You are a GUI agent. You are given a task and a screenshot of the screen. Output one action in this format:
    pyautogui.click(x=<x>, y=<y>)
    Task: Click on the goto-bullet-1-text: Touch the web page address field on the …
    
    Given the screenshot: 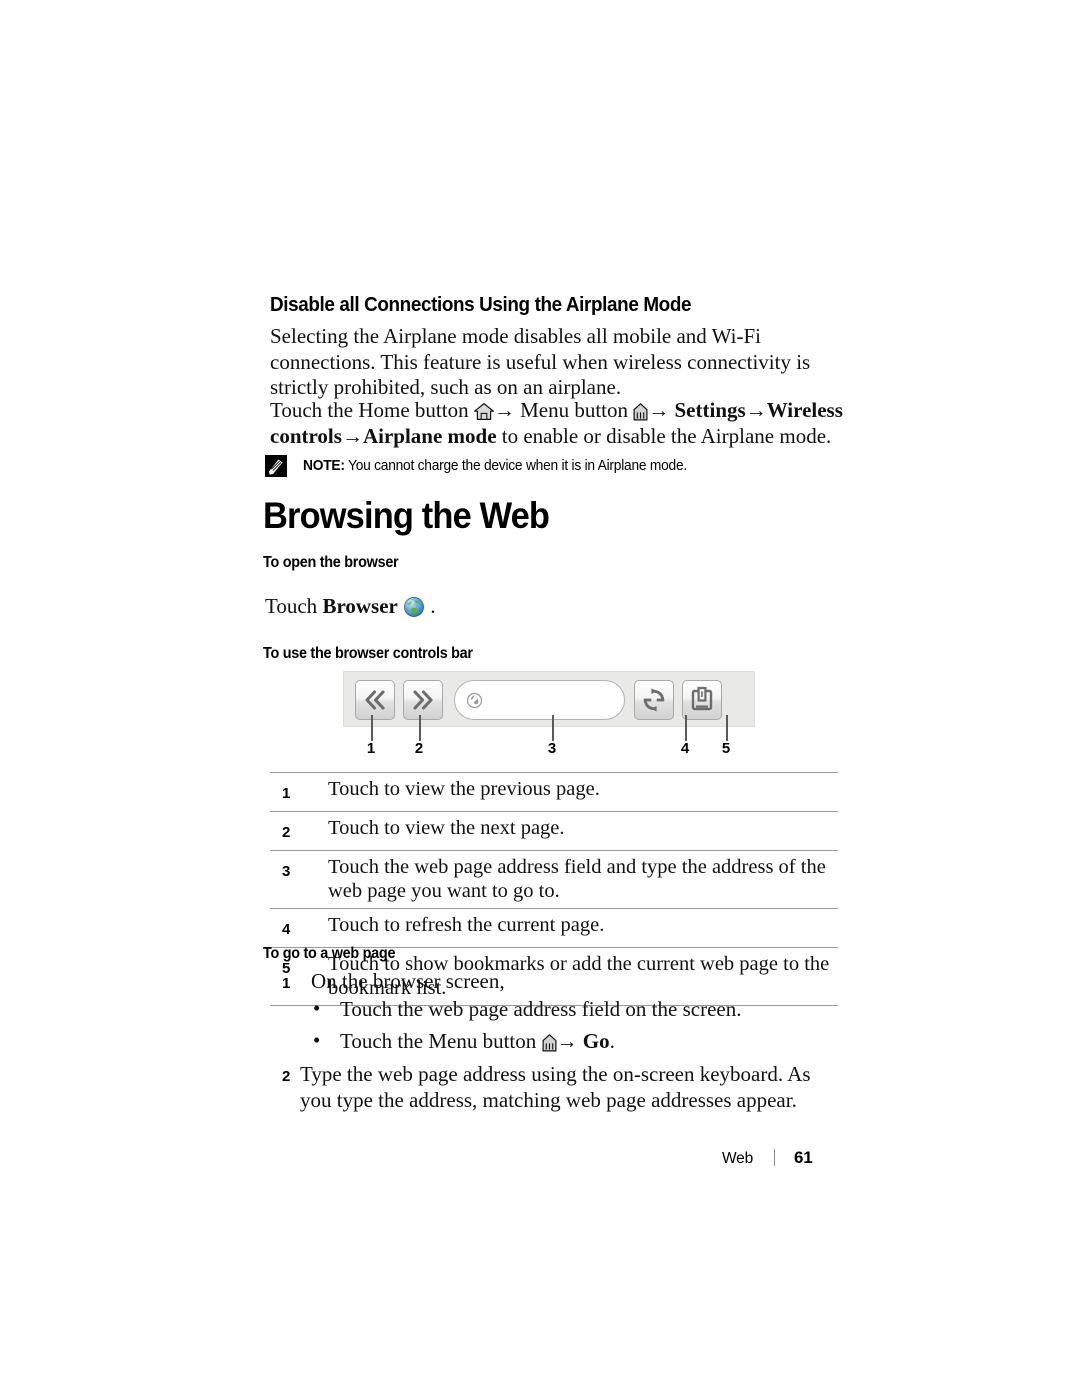 What is the action you would take?
    pyautogui.click(x=541, y=1009)
    